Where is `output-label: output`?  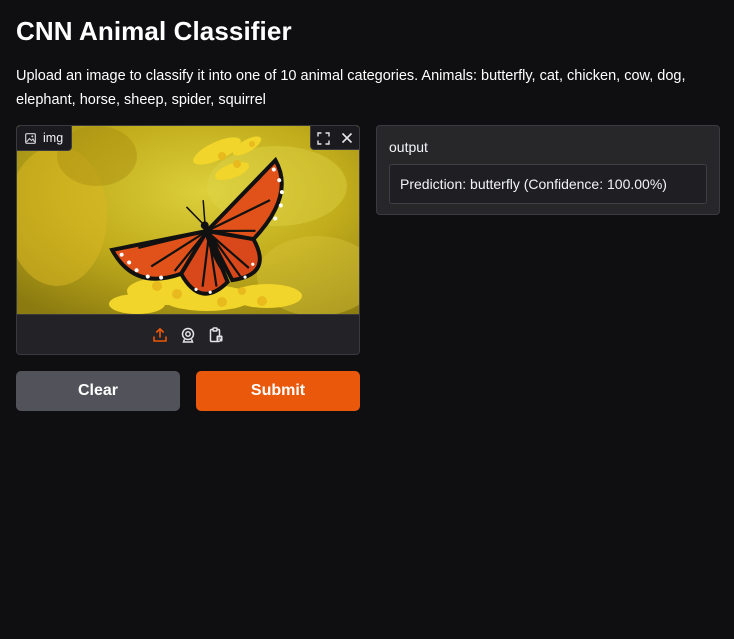
output-label: output is located at coordinates (408, 147).